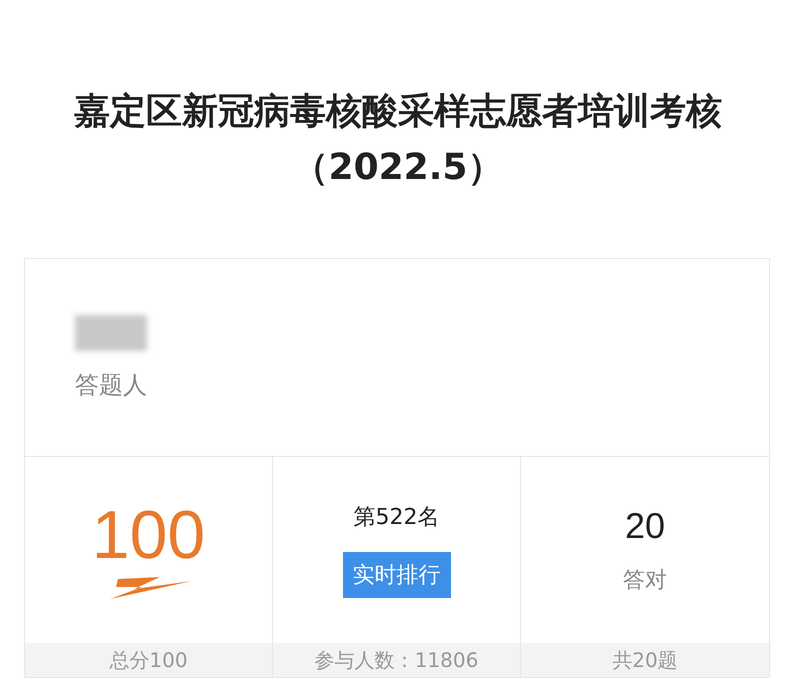  I want to click on page-title: （2022.5）, so click(398, 168).